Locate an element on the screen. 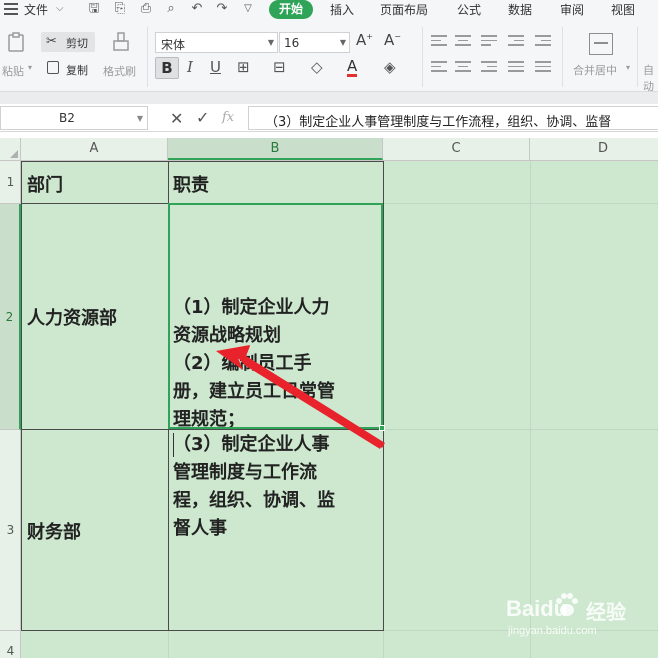 This screenshot has width=658, height=658. clear-format-icon: ◈ is located at coordinates (390, 67).